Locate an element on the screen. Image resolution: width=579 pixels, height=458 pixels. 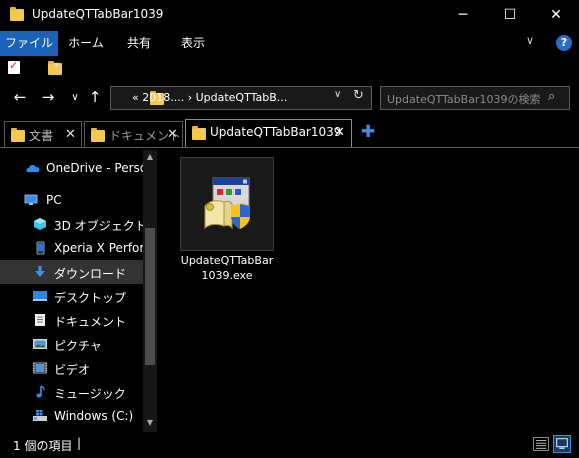
sidebar-item-xperia: Xperia X Perform is located at coordinates (71, 248).